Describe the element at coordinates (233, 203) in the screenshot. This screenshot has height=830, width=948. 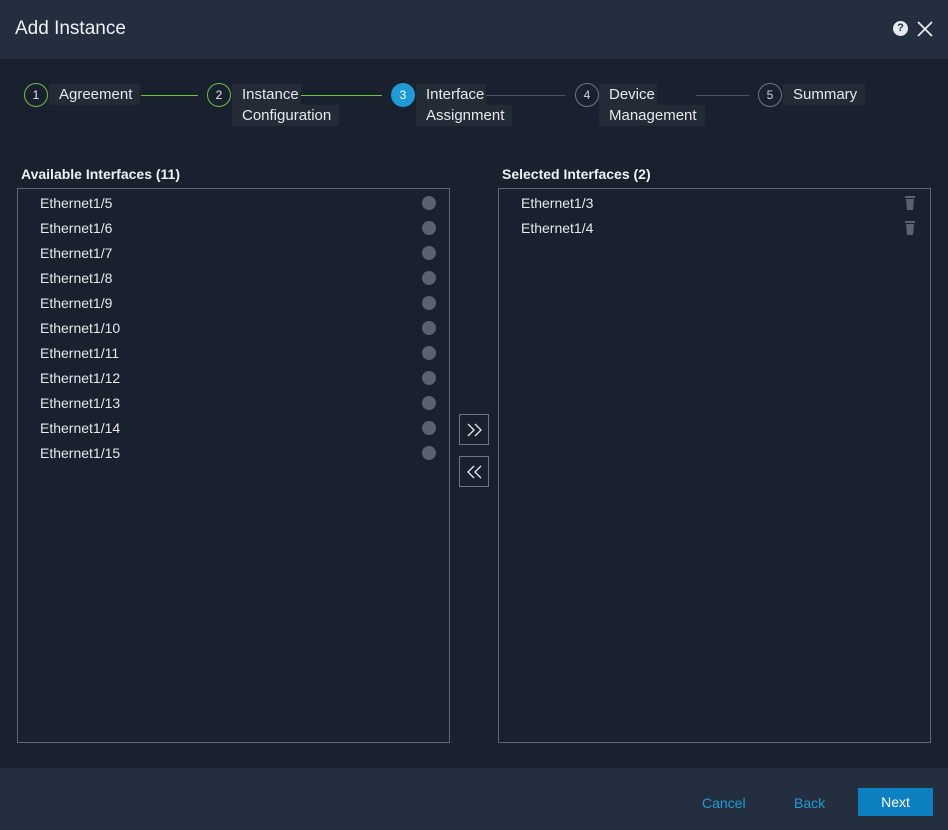
I see `list-item: Ethernet1/5` at that location.